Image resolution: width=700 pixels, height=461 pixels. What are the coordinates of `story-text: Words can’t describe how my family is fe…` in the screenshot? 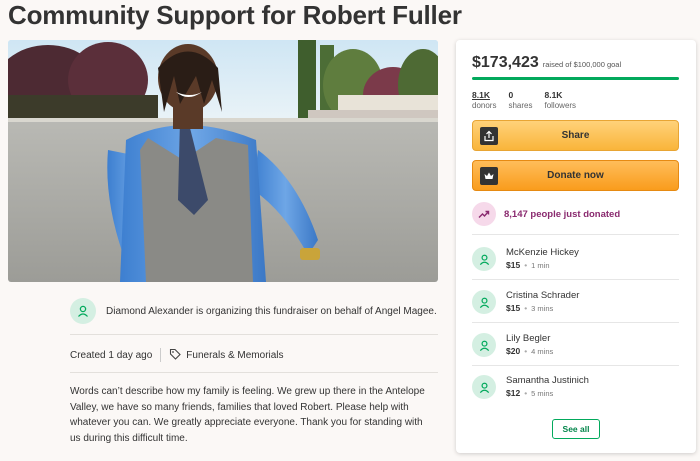 It's located at (247, 415).